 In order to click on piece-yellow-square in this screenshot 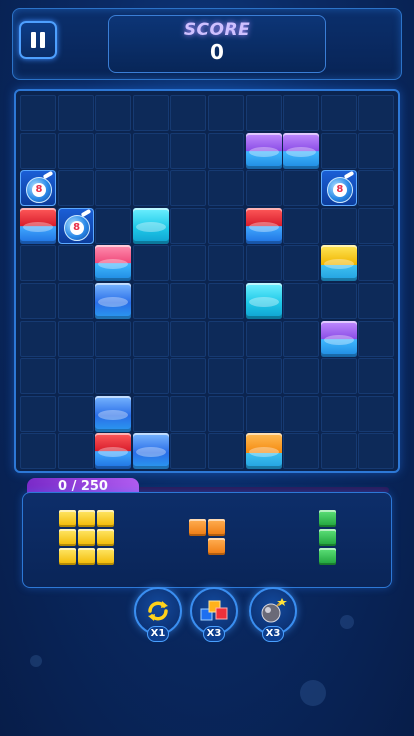, I will do `click(87, 538)`.